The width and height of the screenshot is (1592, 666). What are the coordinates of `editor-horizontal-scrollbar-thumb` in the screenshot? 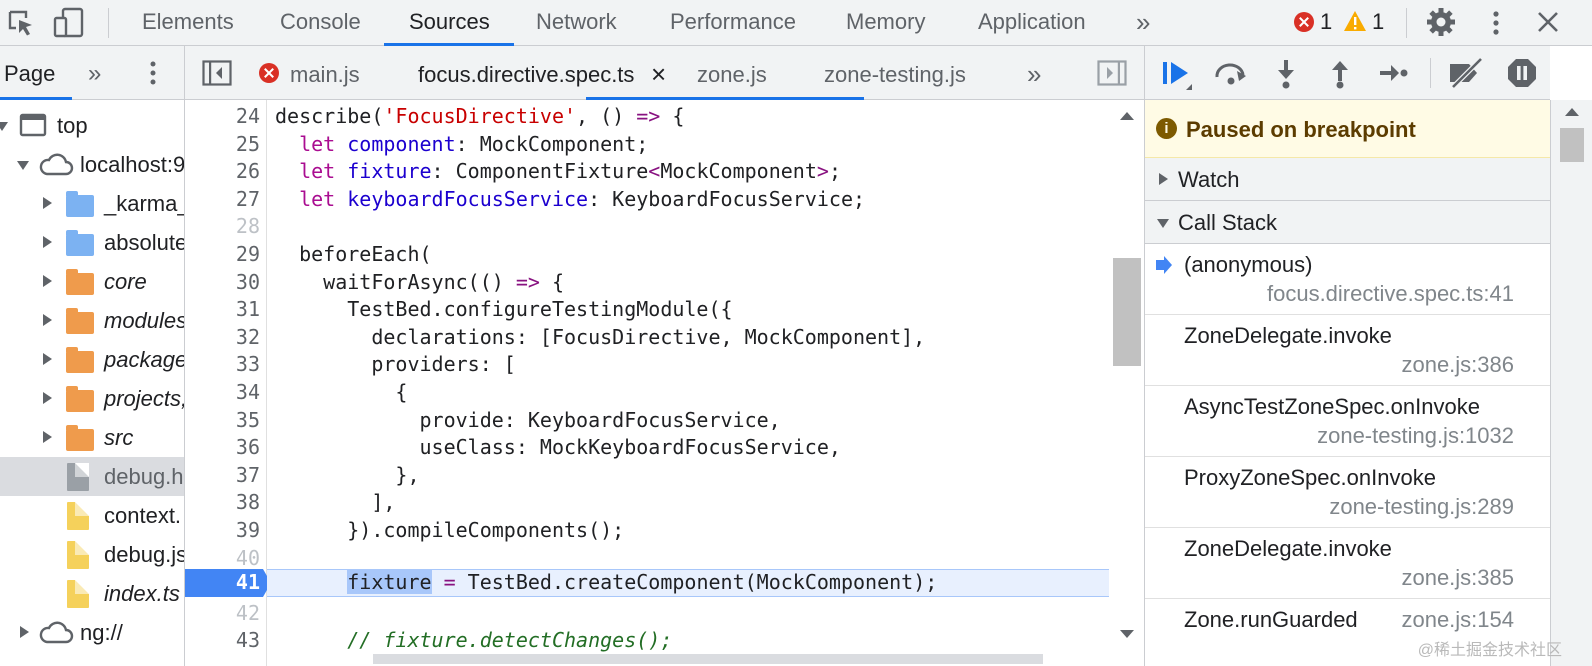 It's located at (708, 659).